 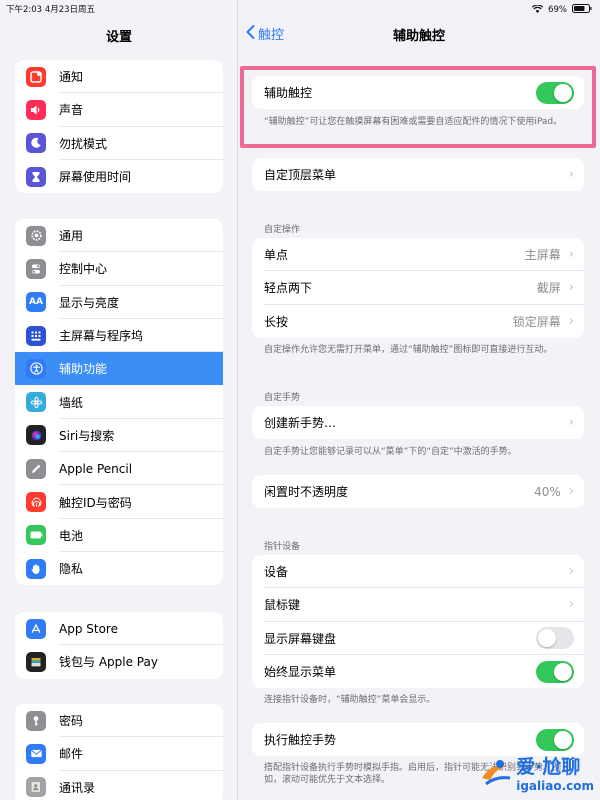 I want to click on custom-action-row: 长按 锁定屏幕 ›, so click(x=418, y=321).